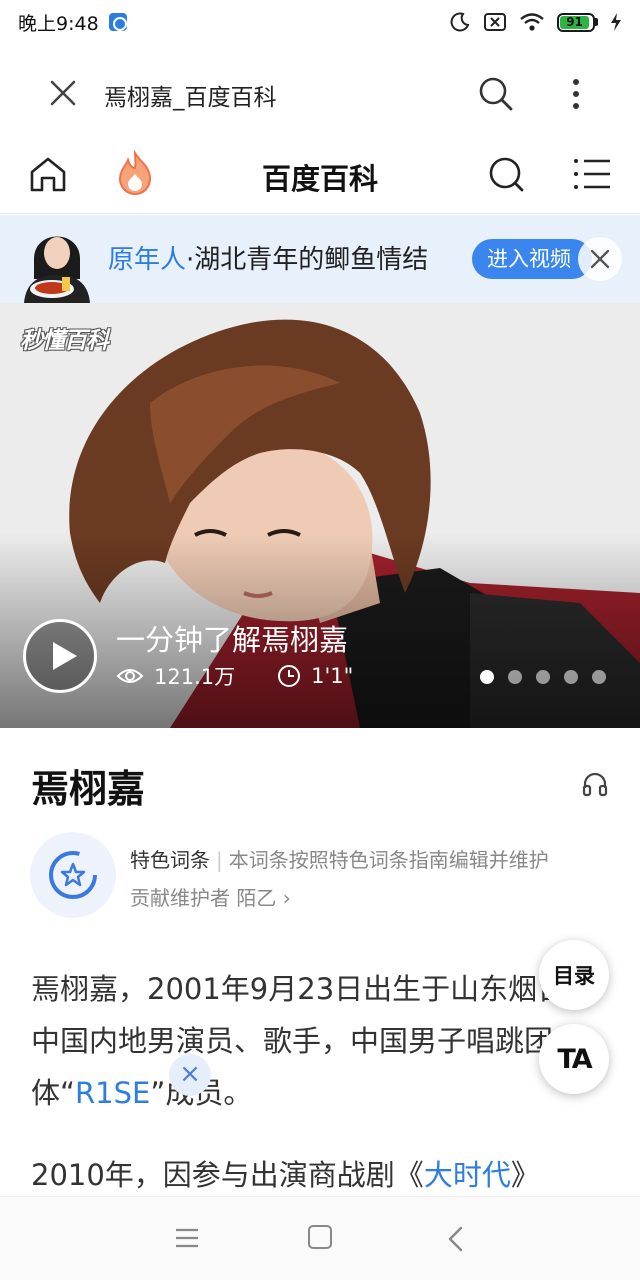 The height and width of the screenshot is (1280, 640). Describe the element at coordinates (190, 1075) in the screenshot. I see `close-icon: ×` at that location.